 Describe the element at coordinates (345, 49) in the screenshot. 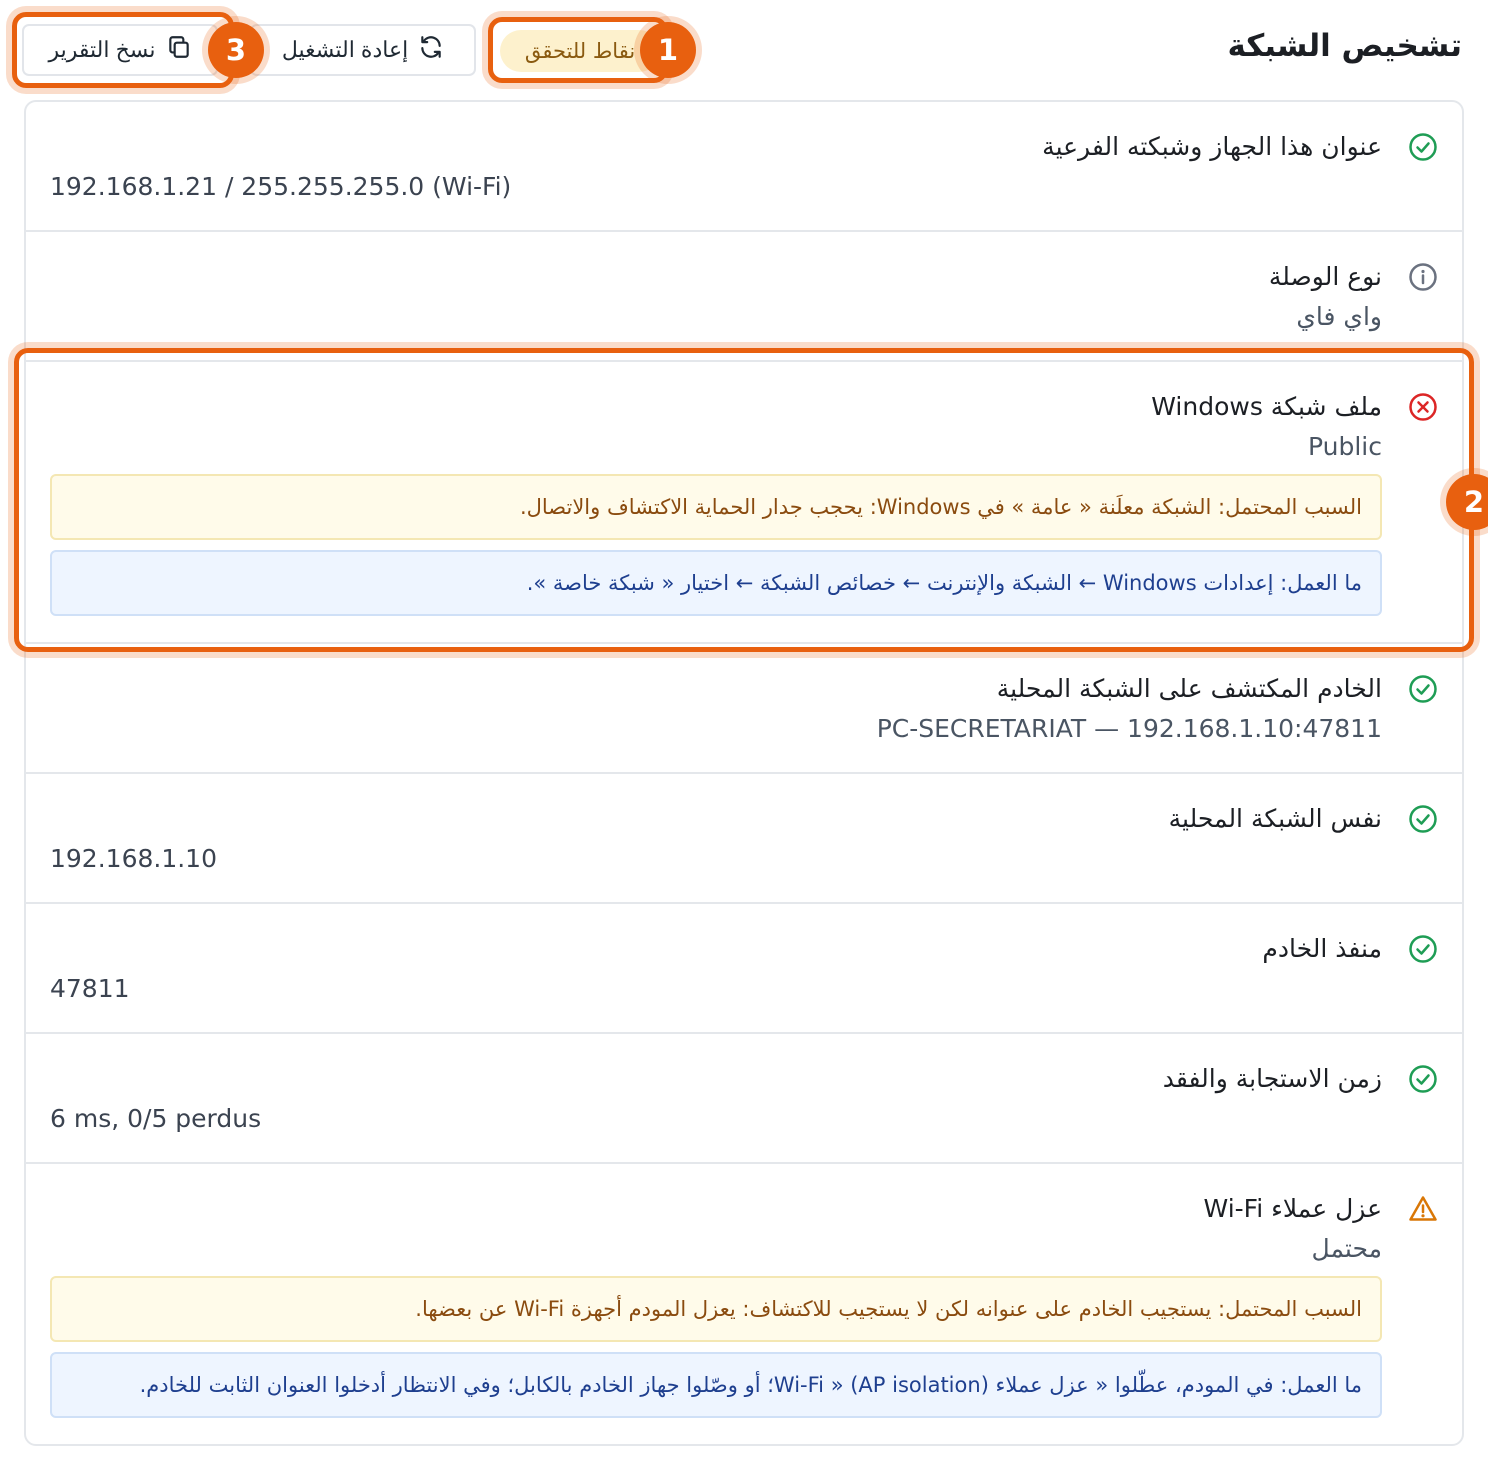

I see `restart-button-label: إعادة التشغيل` at that location.